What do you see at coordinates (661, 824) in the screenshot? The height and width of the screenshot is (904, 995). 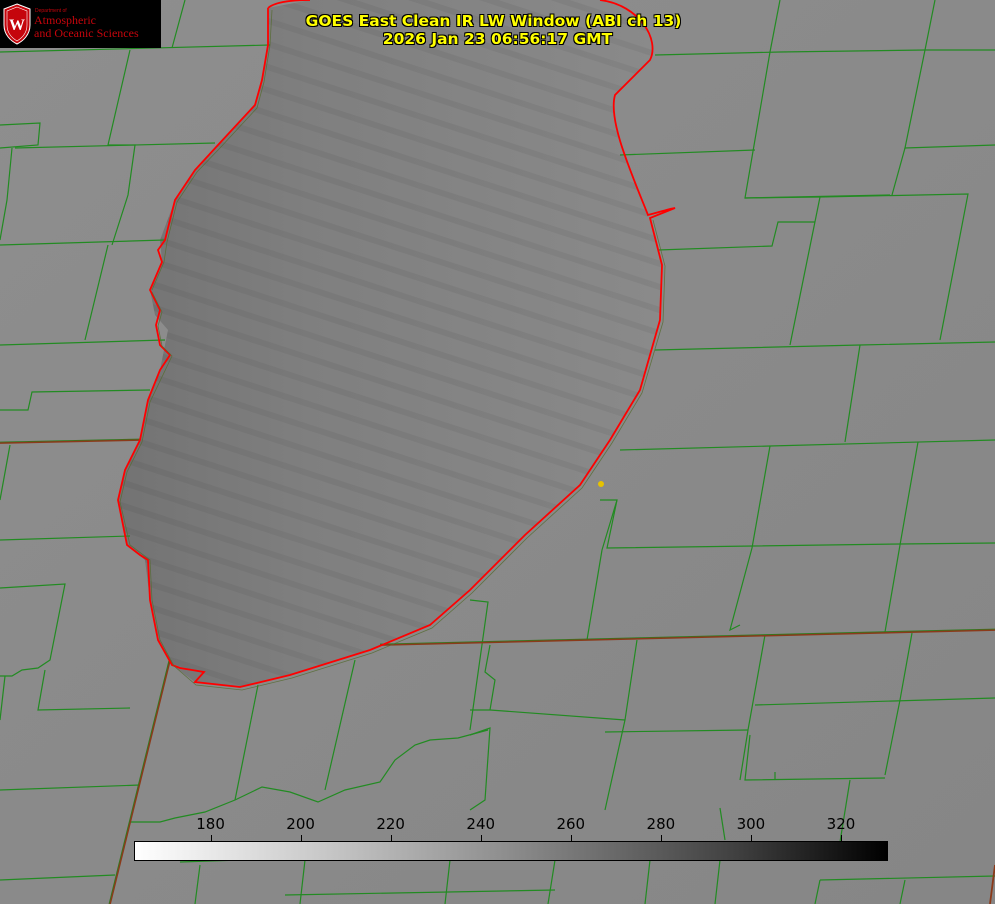 I see `colorbar-tick-label: 280` at bounding box center [661, 824].